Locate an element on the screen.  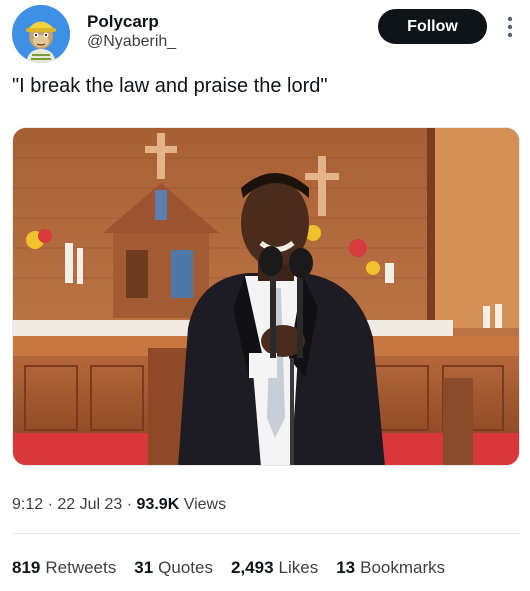
divider is located at coordinates (266, 533).